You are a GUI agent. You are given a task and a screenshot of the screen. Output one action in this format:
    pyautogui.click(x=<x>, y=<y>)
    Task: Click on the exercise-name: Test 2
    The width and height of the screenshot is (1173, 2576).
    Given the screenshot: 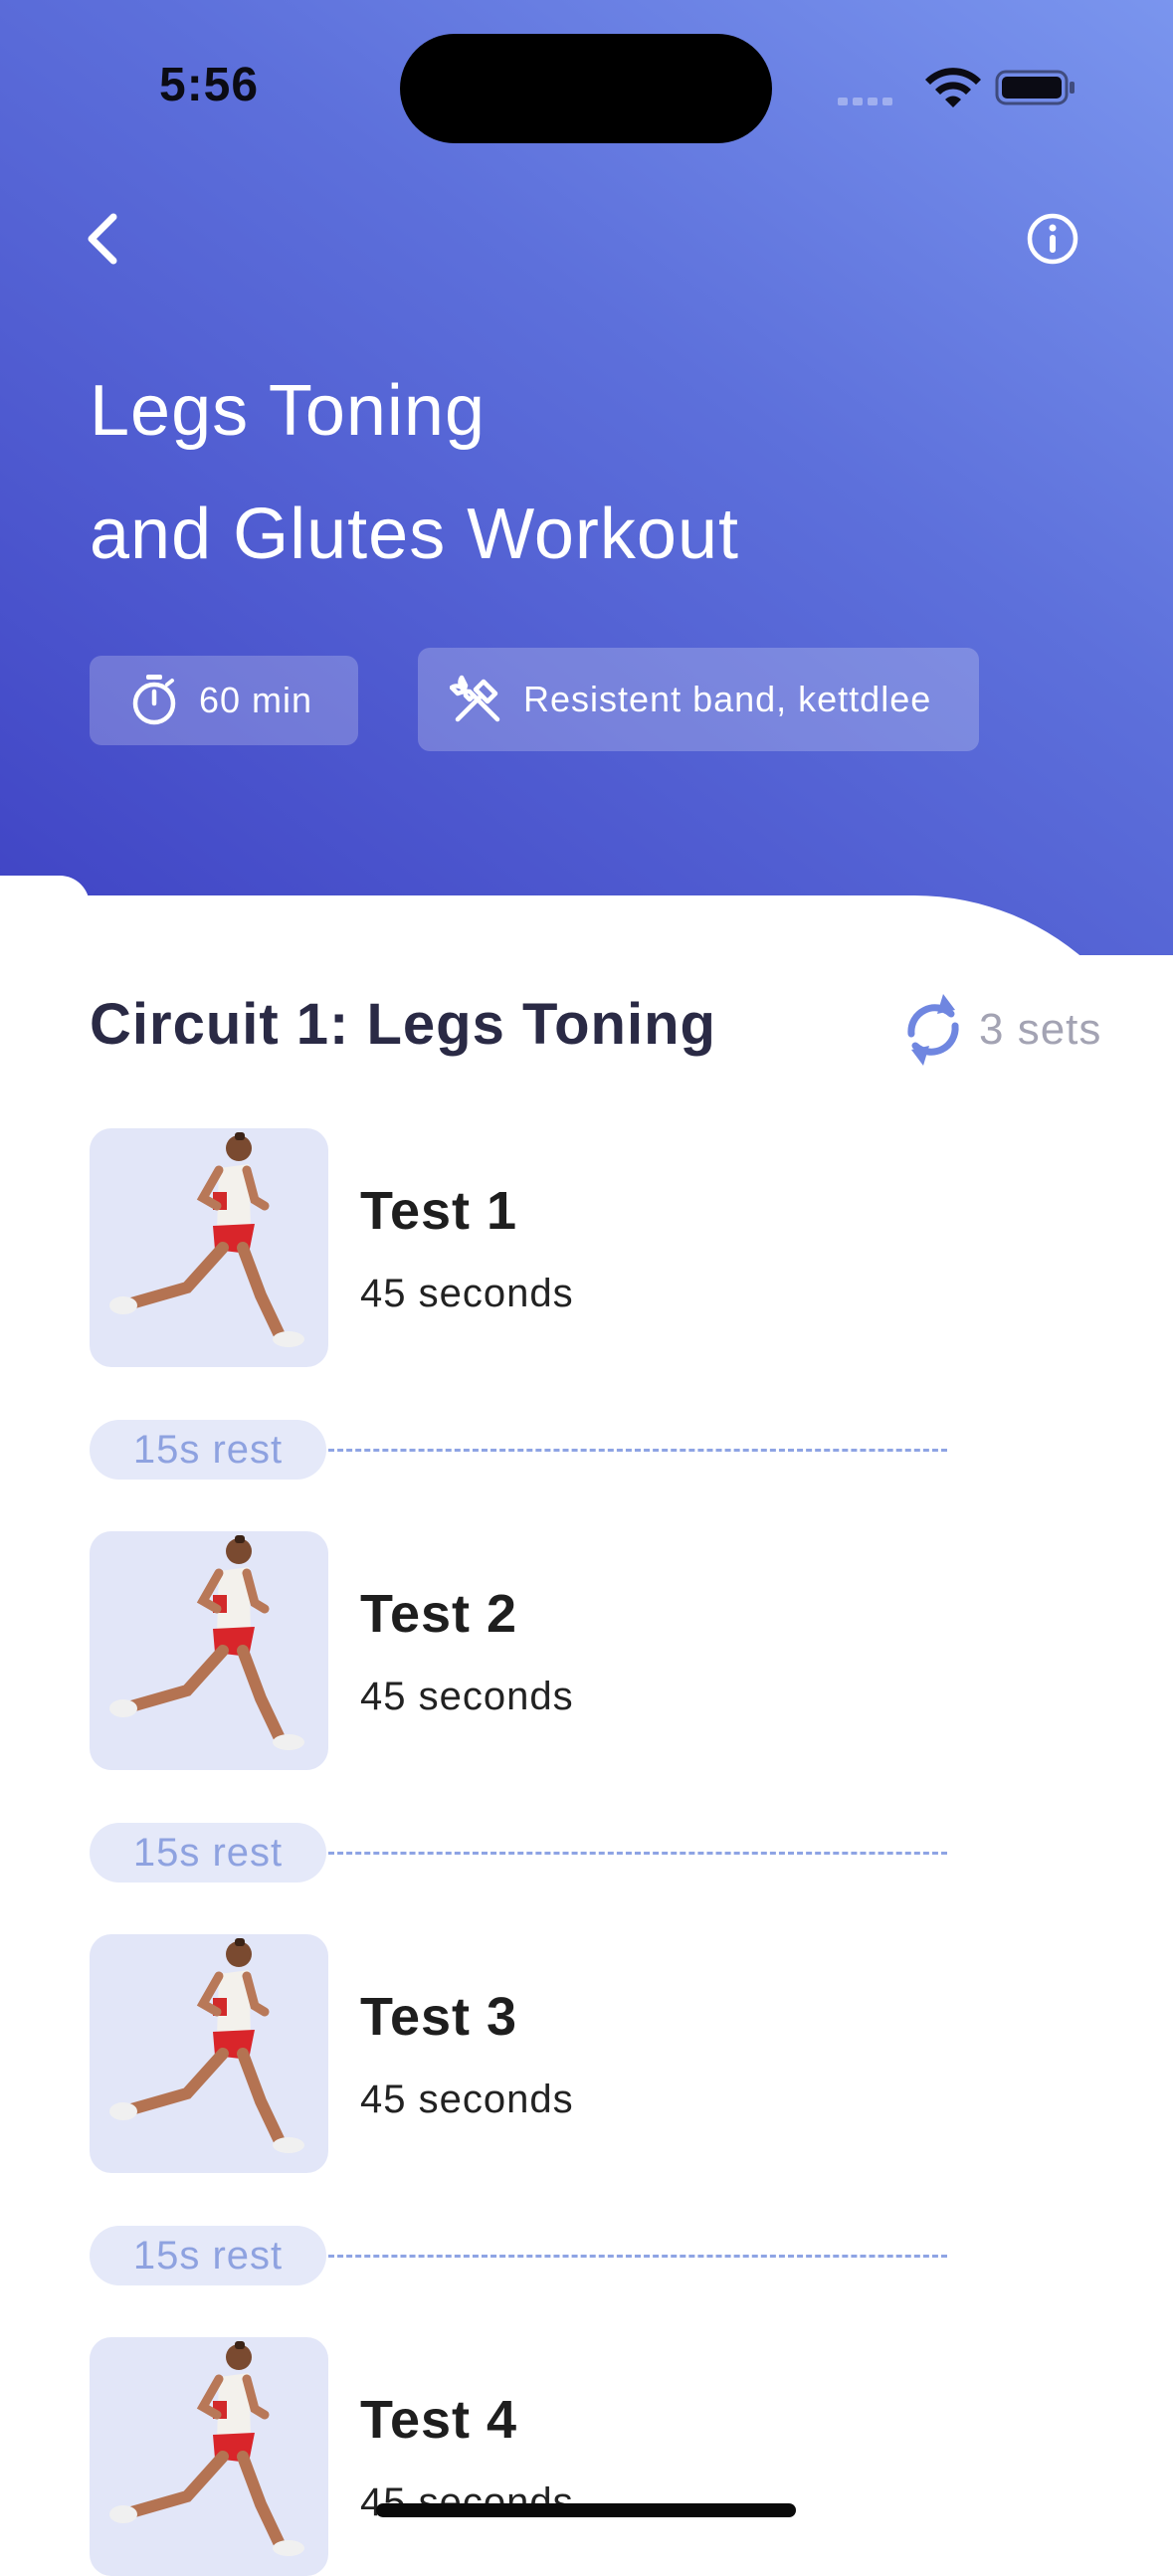 What is the action you would take?
    pyautogui.click(x=439, y=1614)
    